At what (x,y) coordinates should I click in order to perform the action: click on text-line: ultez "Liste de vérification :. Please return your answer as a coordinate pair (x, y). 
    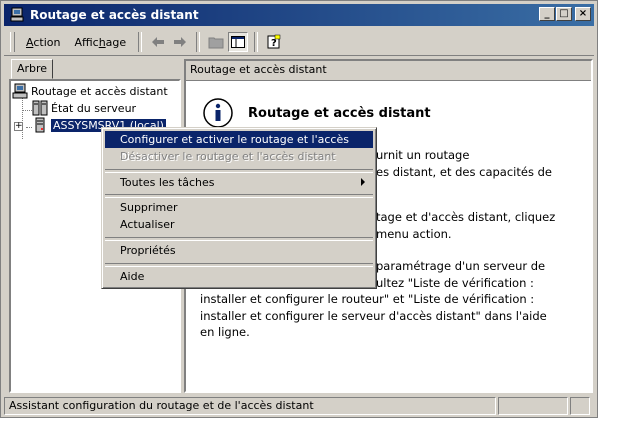
    Looking at the image, I should click on (455, 282).